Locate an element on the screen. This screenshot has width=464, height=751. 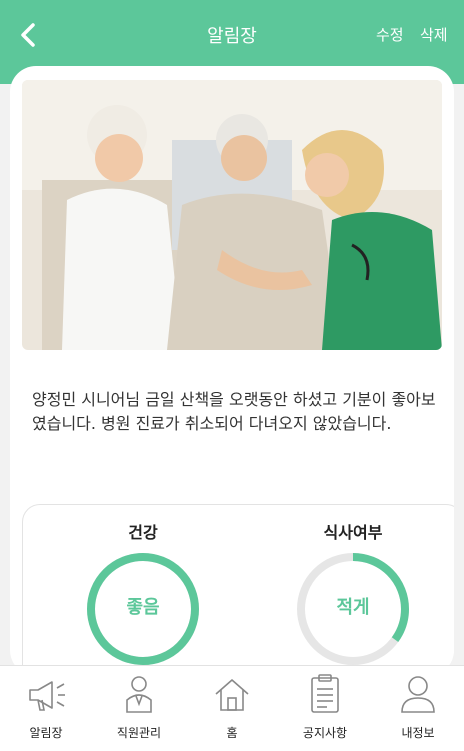
tab-staff: 직원관리 is located at coordinates (139, 708).